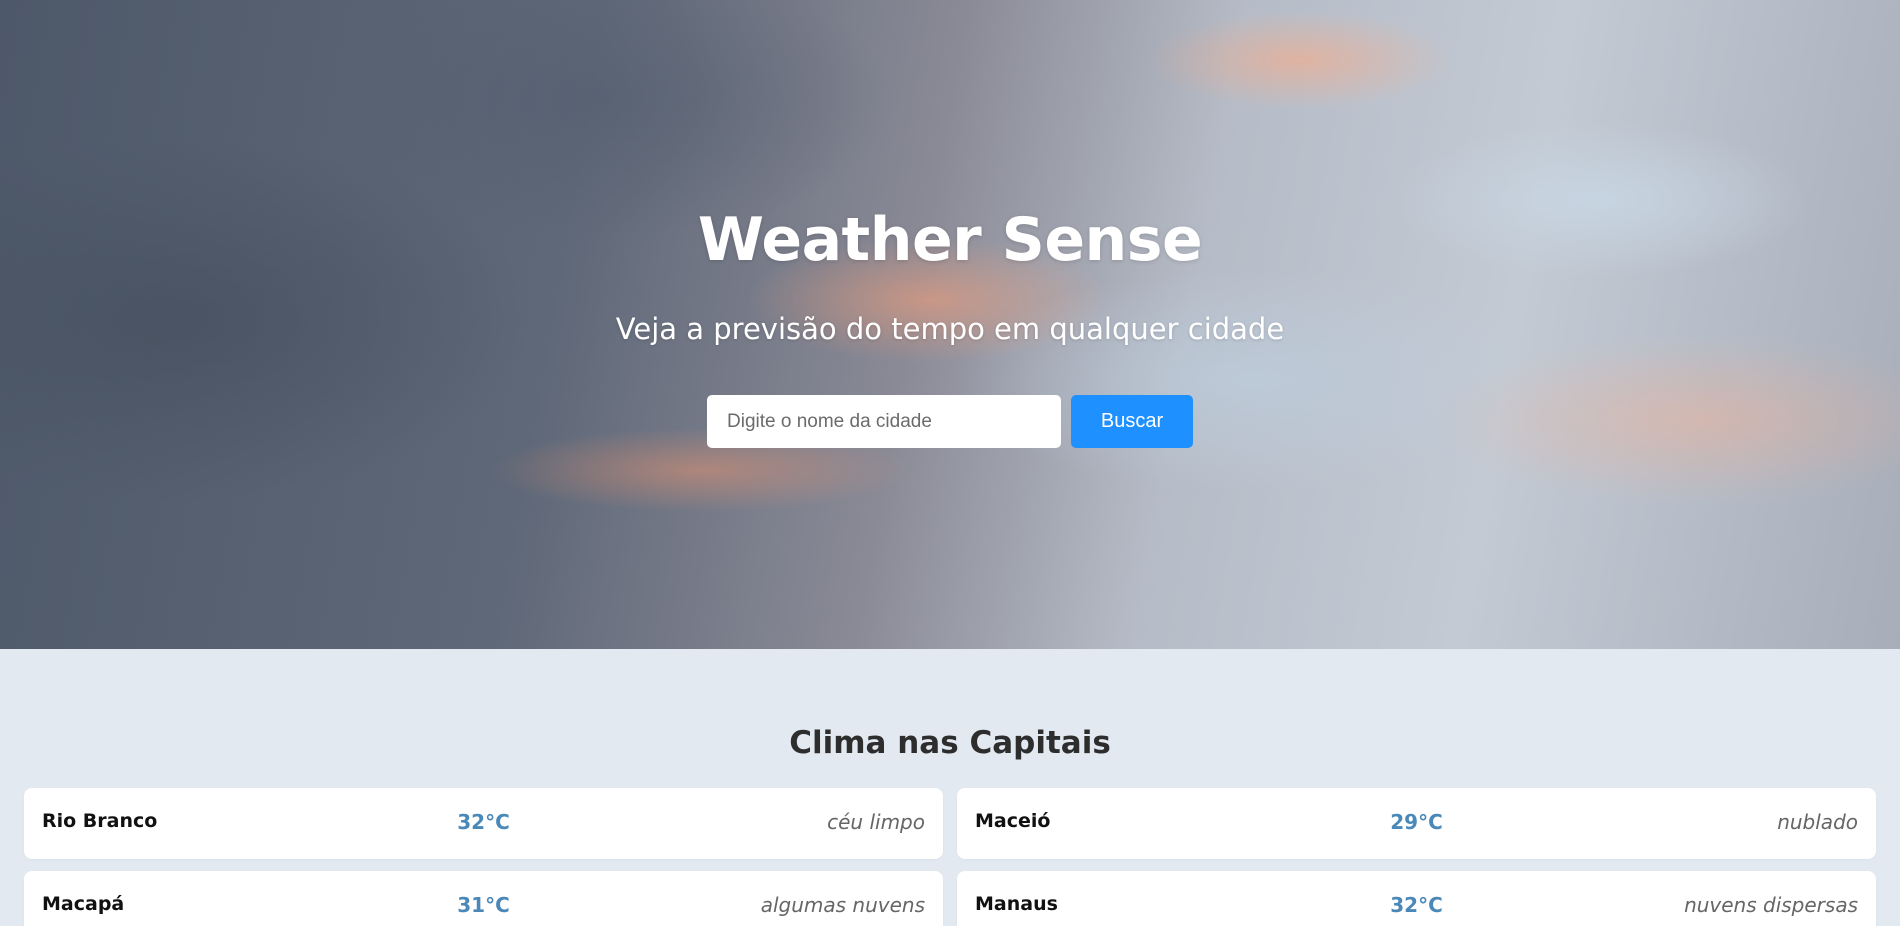 Image resolution: width=1900 pixels, height=926 pixels. Describe the element at coordinates (950, 743) in the screenshot. I see `capitals-title: Clima nas Capitais` at that location.